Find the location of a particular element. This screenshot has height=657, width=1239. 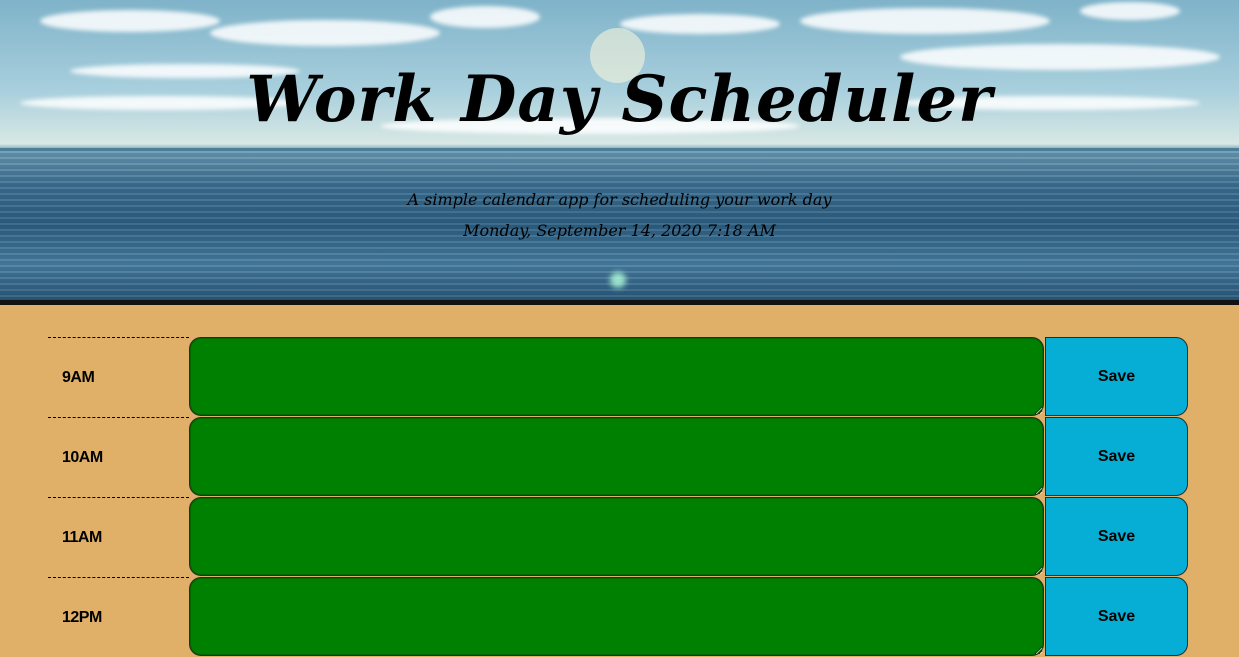

hour-label: 12PM is located at coordinates (118, 617).